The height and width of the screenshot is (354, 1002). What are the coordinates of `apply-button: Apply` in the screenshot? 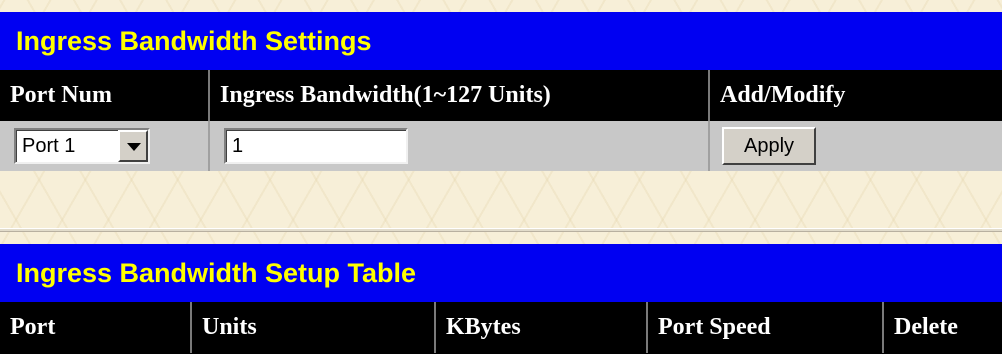 It's located at (769, 146).